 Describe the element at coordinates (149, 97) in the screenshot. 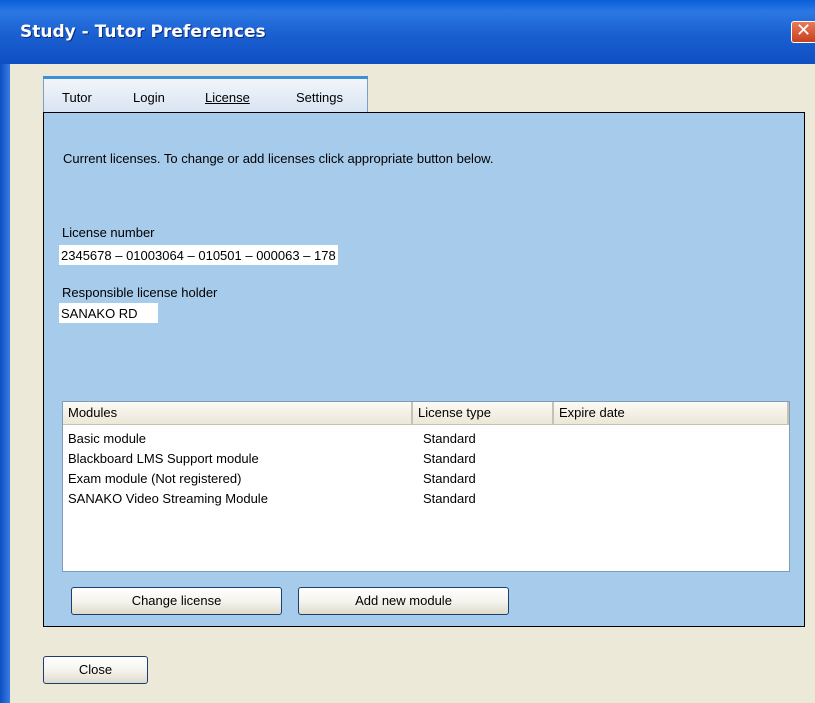

I see `tab-login: Login` at that location.